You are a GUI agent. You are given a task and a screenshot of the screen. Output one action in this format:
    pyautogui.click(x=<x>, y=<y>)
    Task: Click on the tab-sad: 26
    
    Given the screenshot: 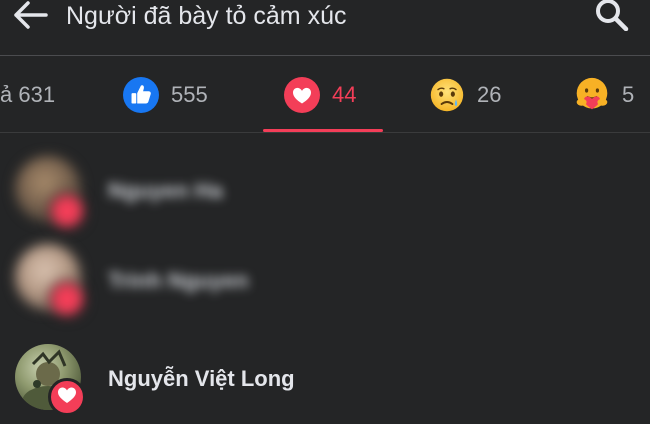 What is the action you would take?
    pyautogui.click(x=465, y=94)
    